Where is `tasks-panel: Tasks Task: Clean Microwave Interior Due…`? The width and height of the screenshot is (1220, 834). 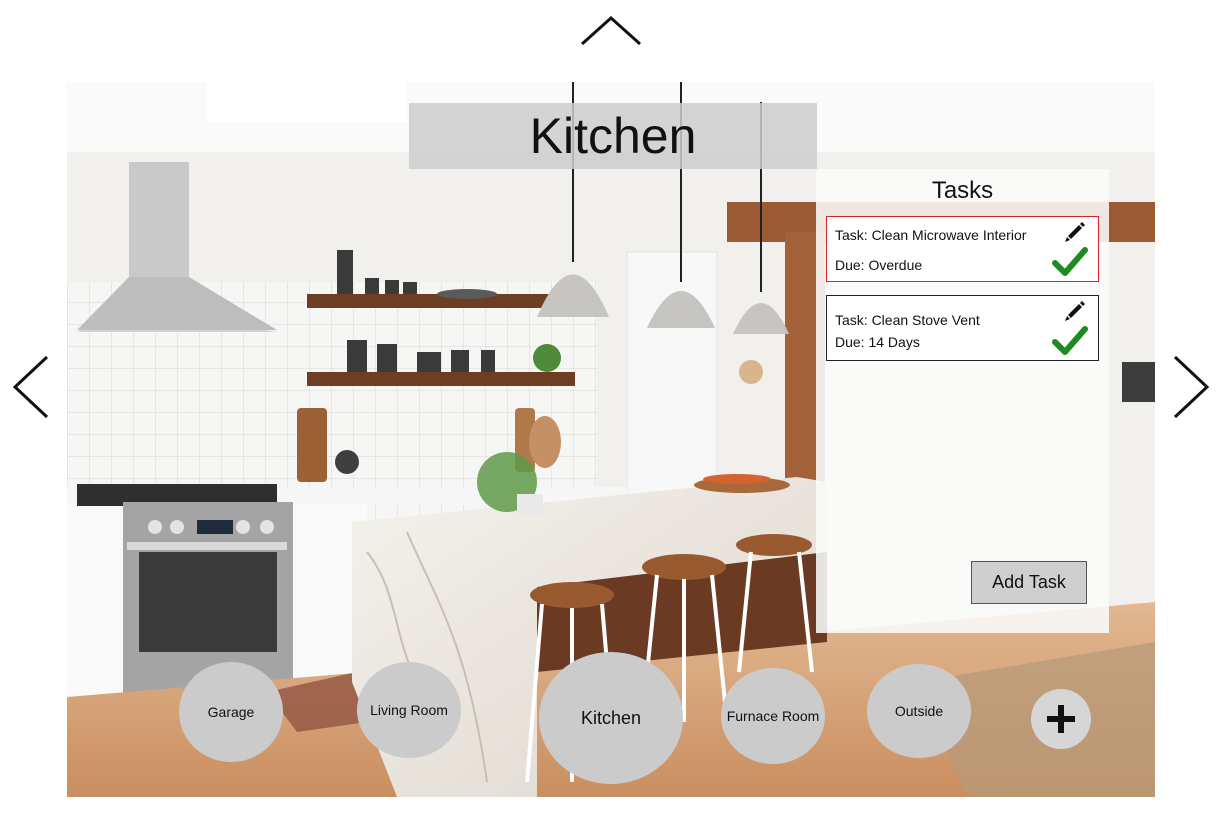
tasks-panel: Tasks Task: Clean Microwave Interior Due… is located at coordinates (962, 401).